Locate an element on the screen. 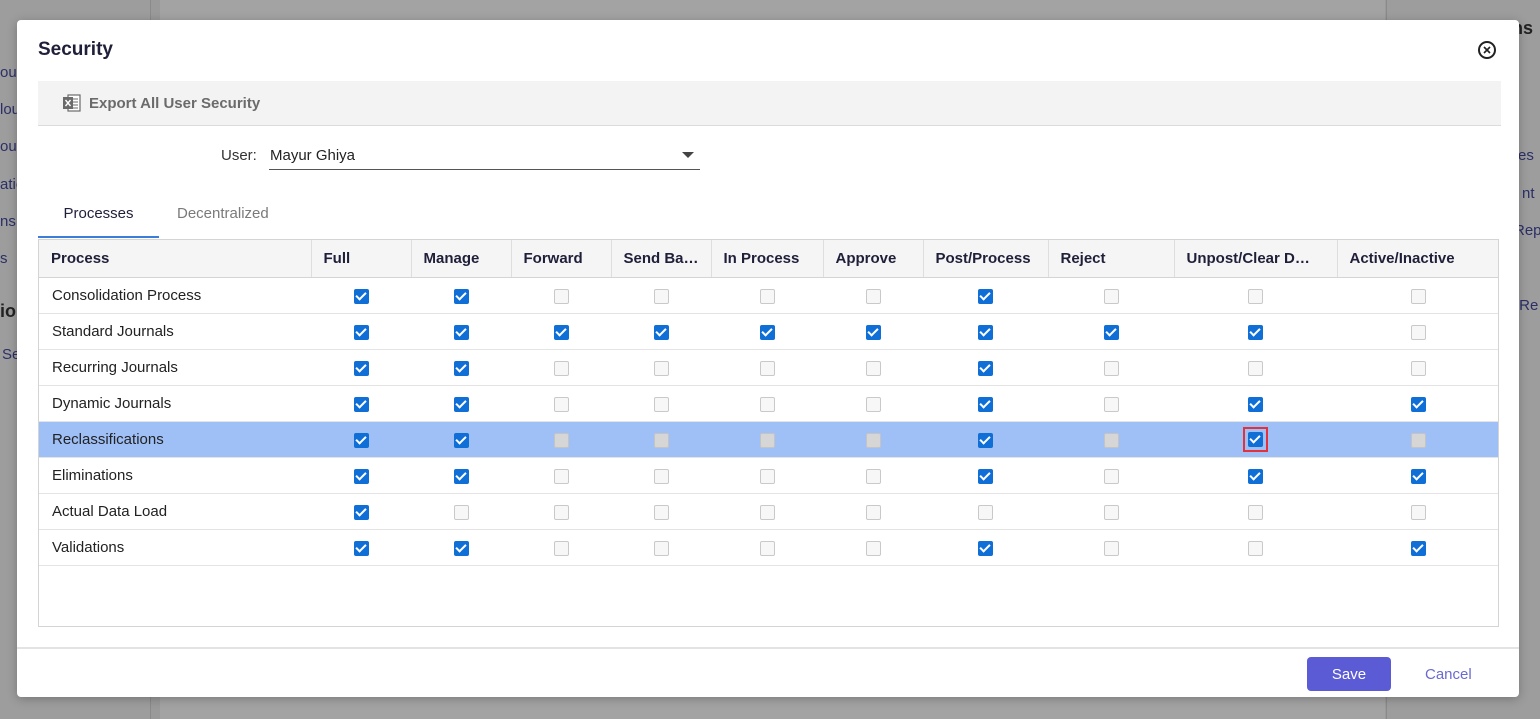 The image size is (1540, 719). close-icon is located at coordinates (1487, 50).